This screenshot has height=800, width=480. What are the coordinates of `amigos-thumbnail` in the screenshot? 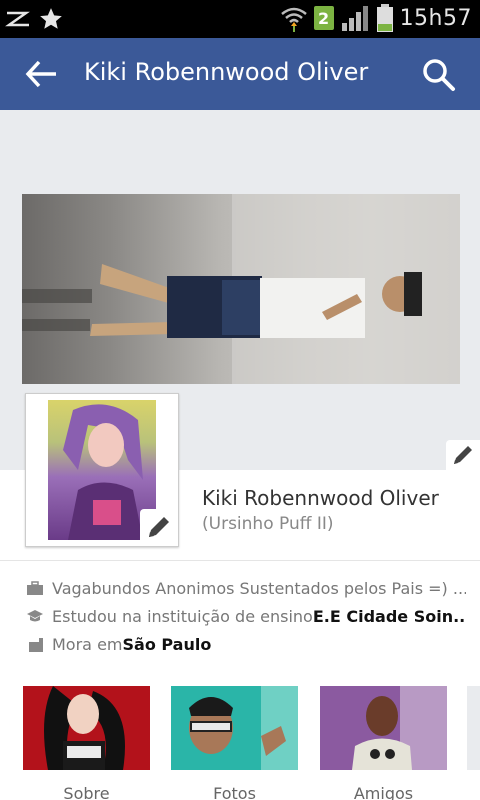 It's located at (383, 728).